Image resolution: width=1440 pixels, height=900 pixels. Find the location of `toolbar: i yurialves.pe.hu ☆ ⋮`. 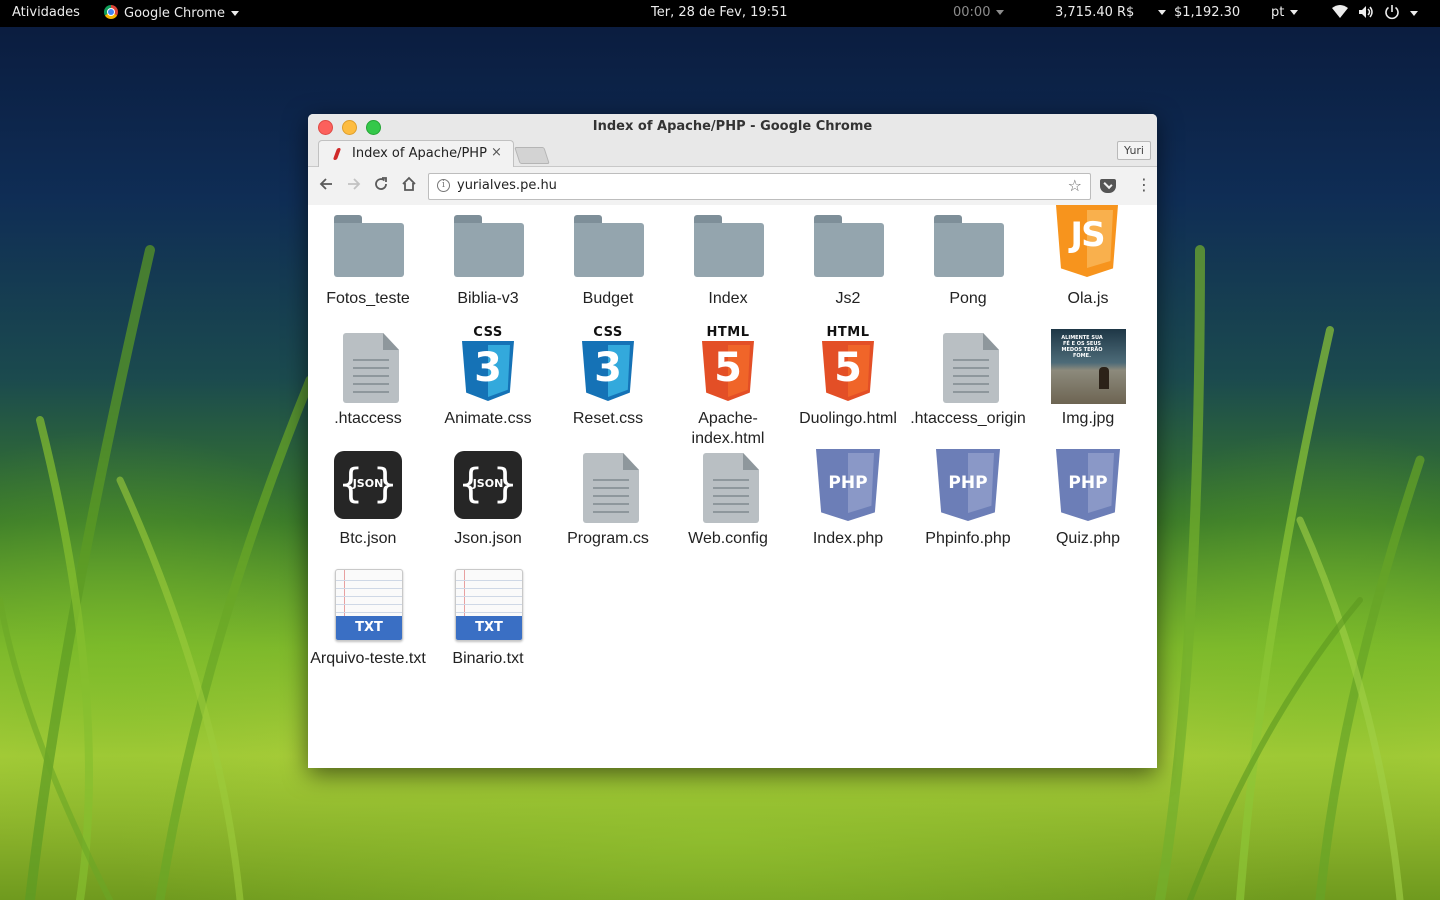

toolbar: i yurialves.pe.hu ☆ ⋮ is located at coordinates (732, 186).